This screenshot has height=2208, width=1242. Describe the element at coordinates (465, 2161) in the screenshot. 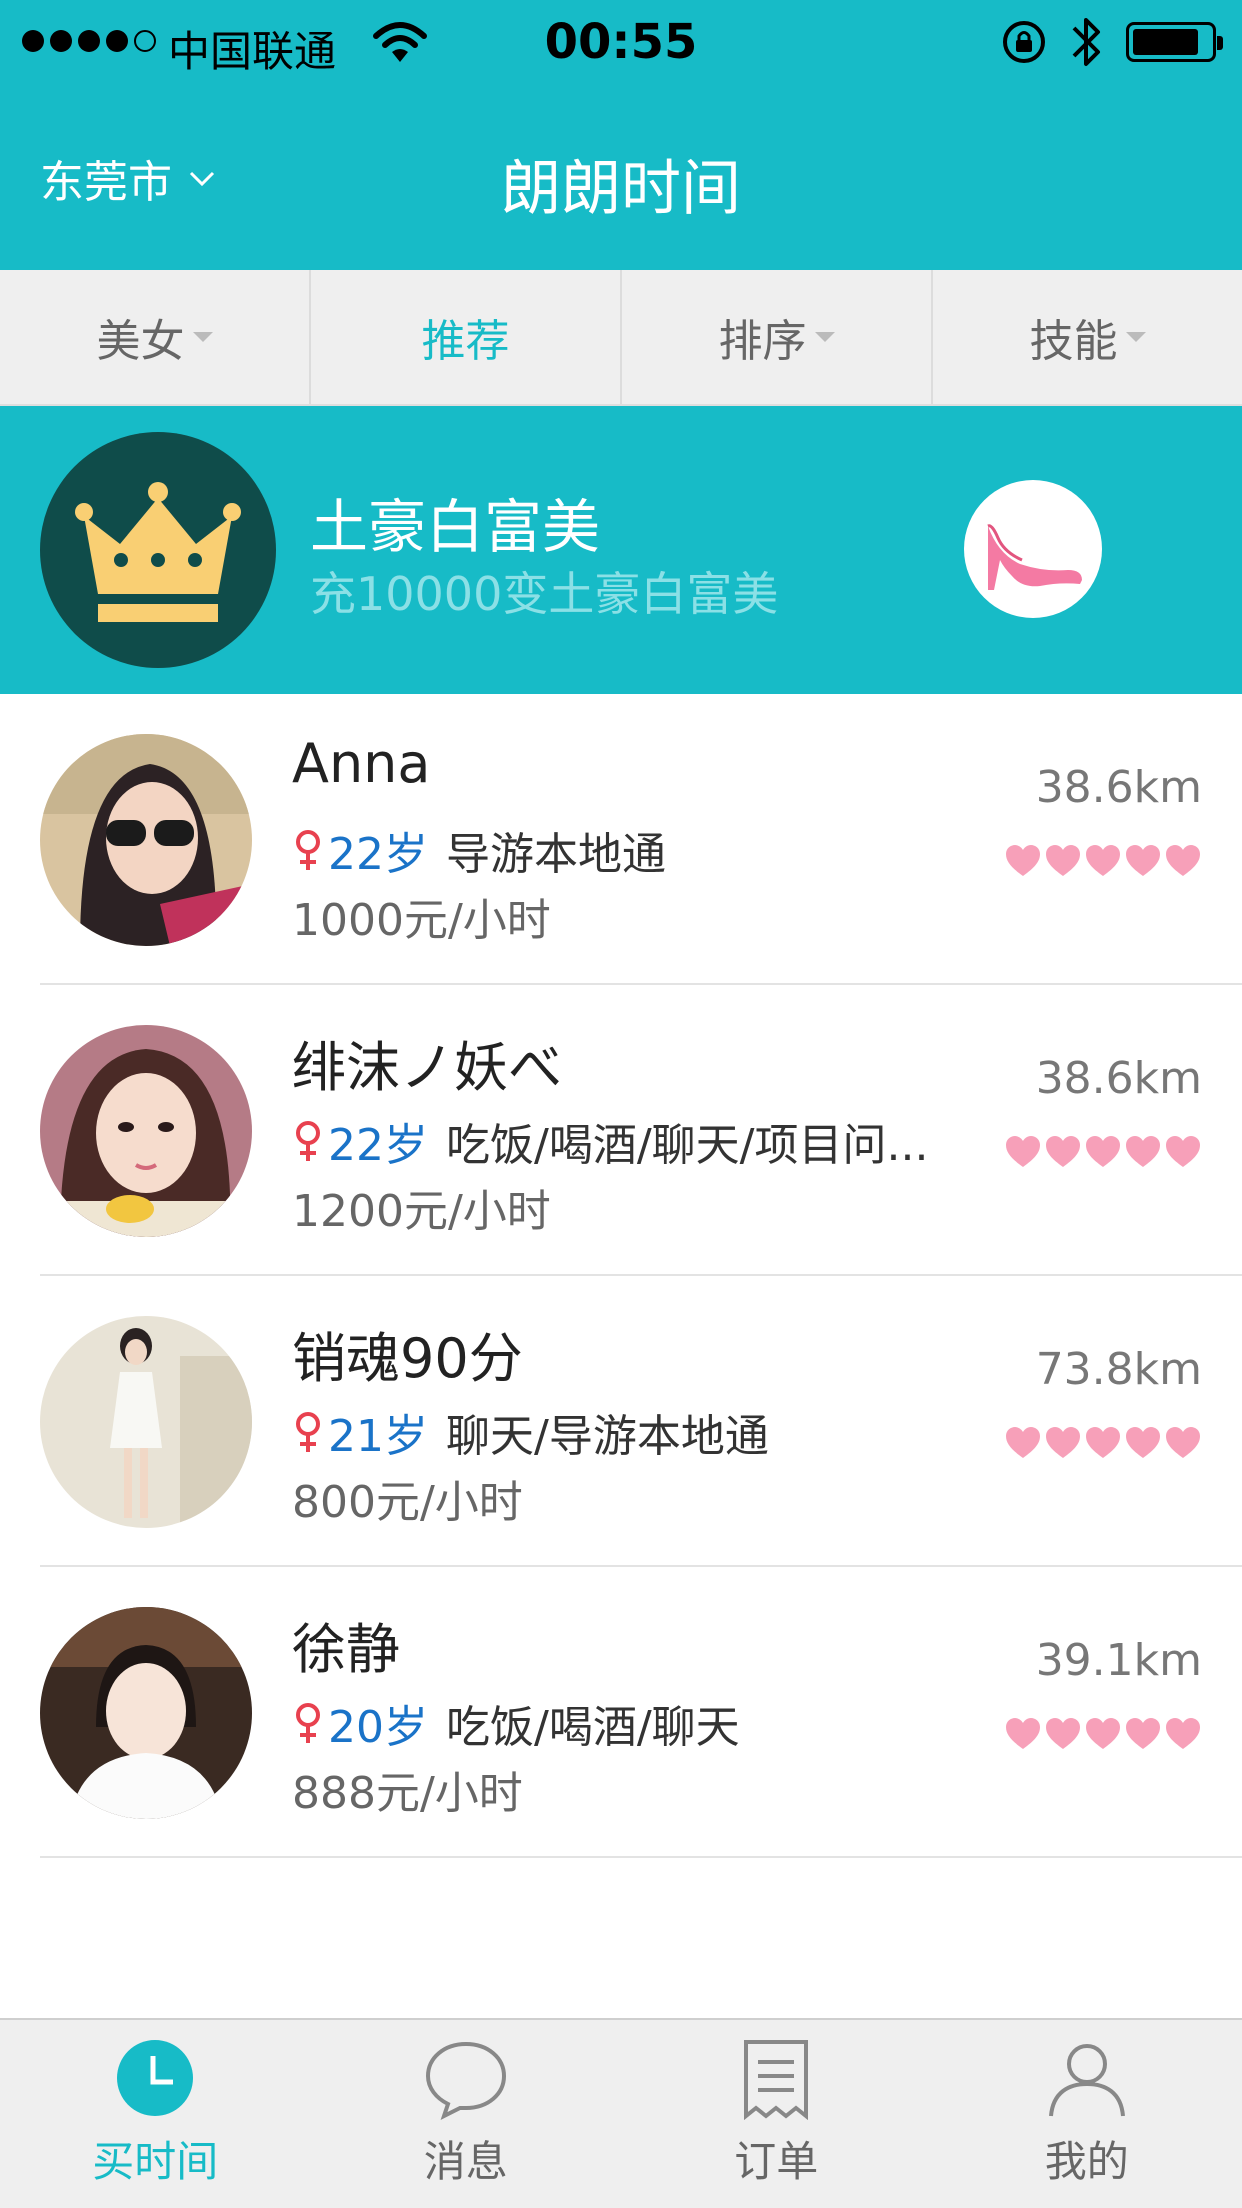

I see `tab-label: 消息` at that location.